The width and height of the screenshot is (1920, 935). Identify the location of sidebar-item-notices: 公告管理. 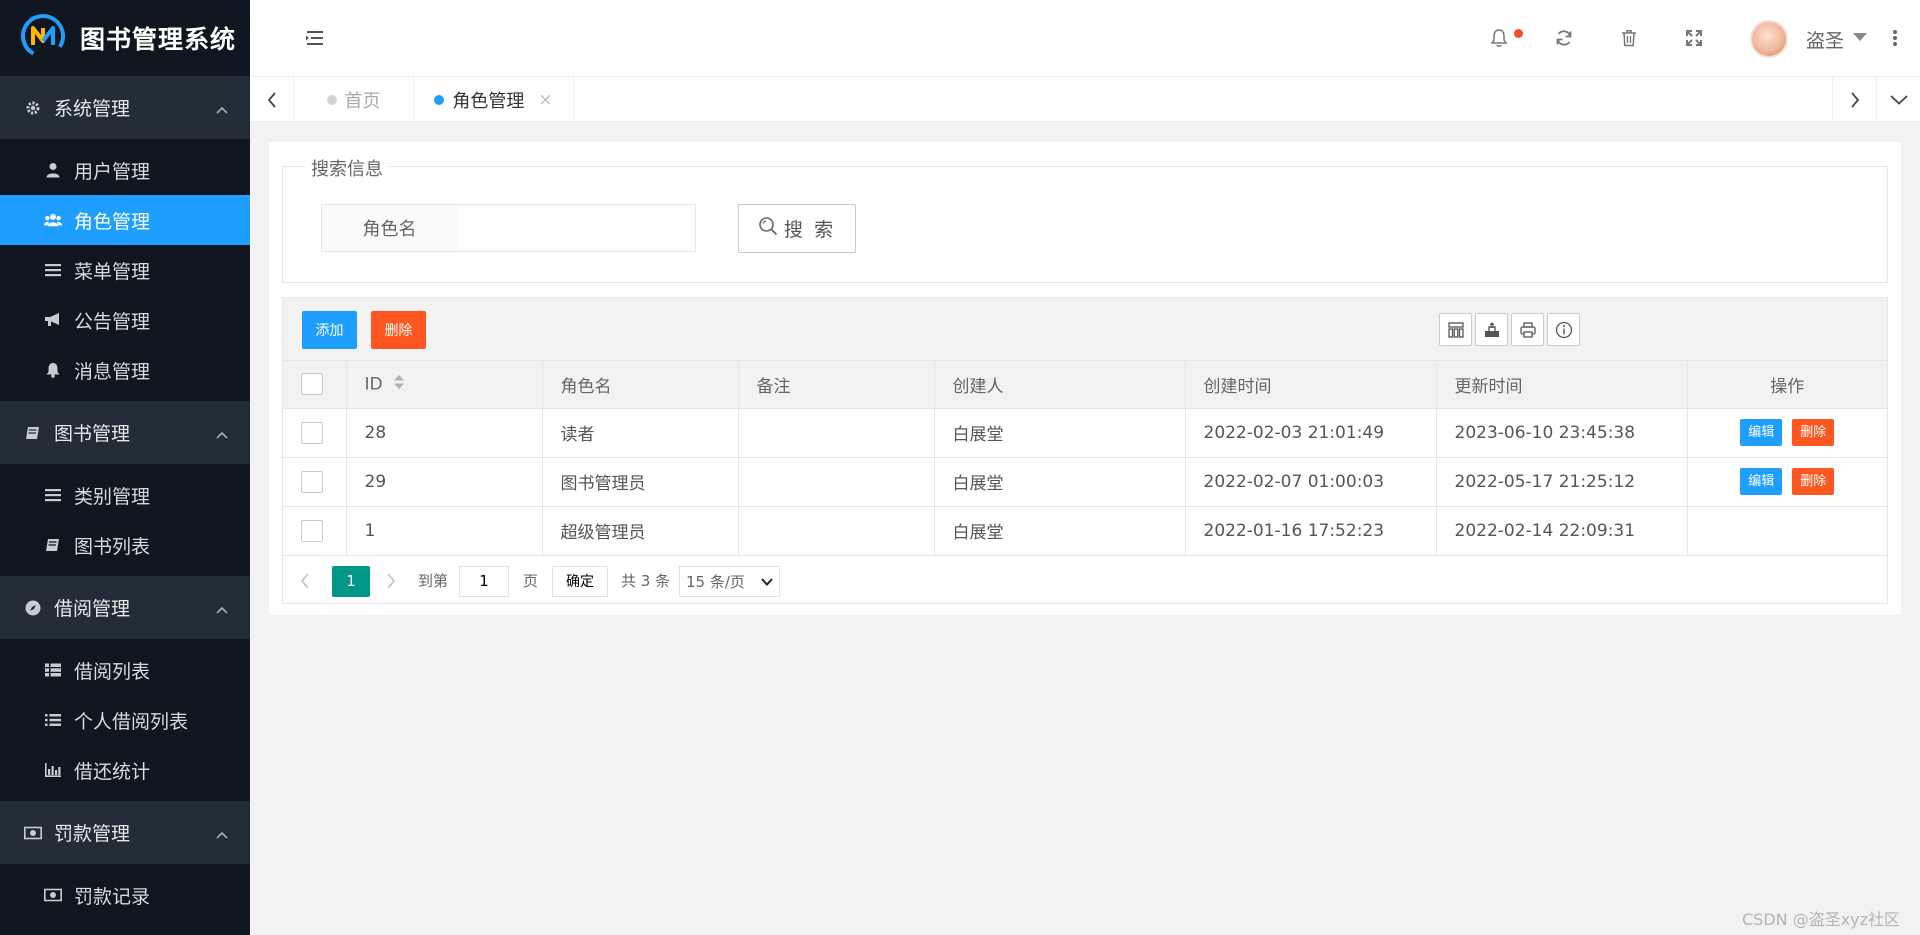
(125, 320).